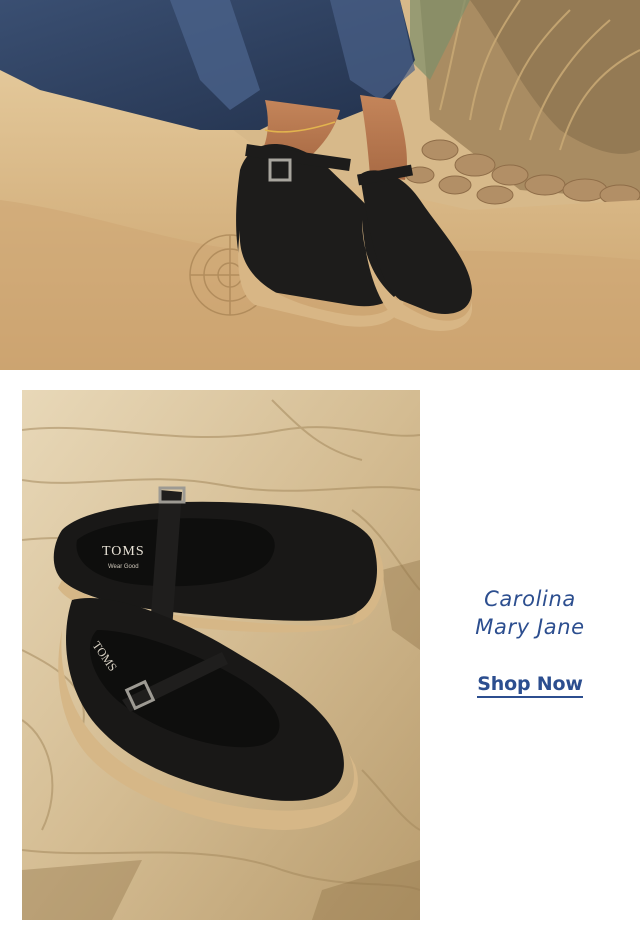 This screenshot has height=930, width=640. What do you see at coordinates (530, 685) in the screenshot?
I see `shop-now-link: Shop Now` at bounding box center [530, 685].